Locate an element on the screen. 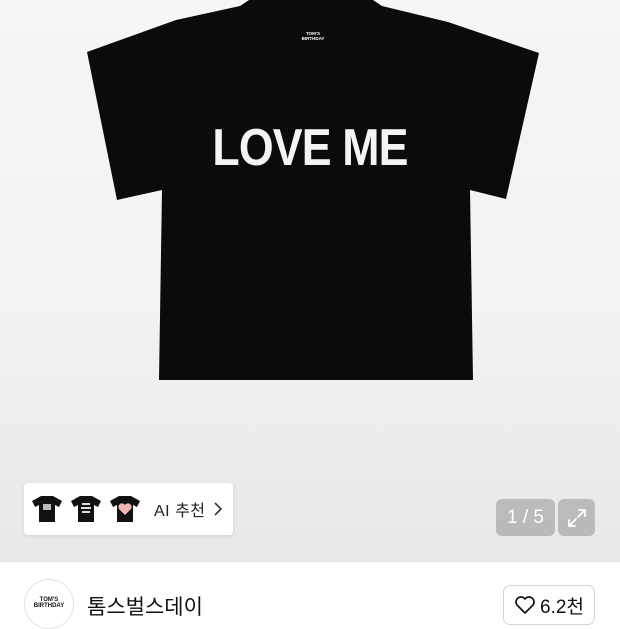  chevron-right-icon is located at coordinates (217, 509).